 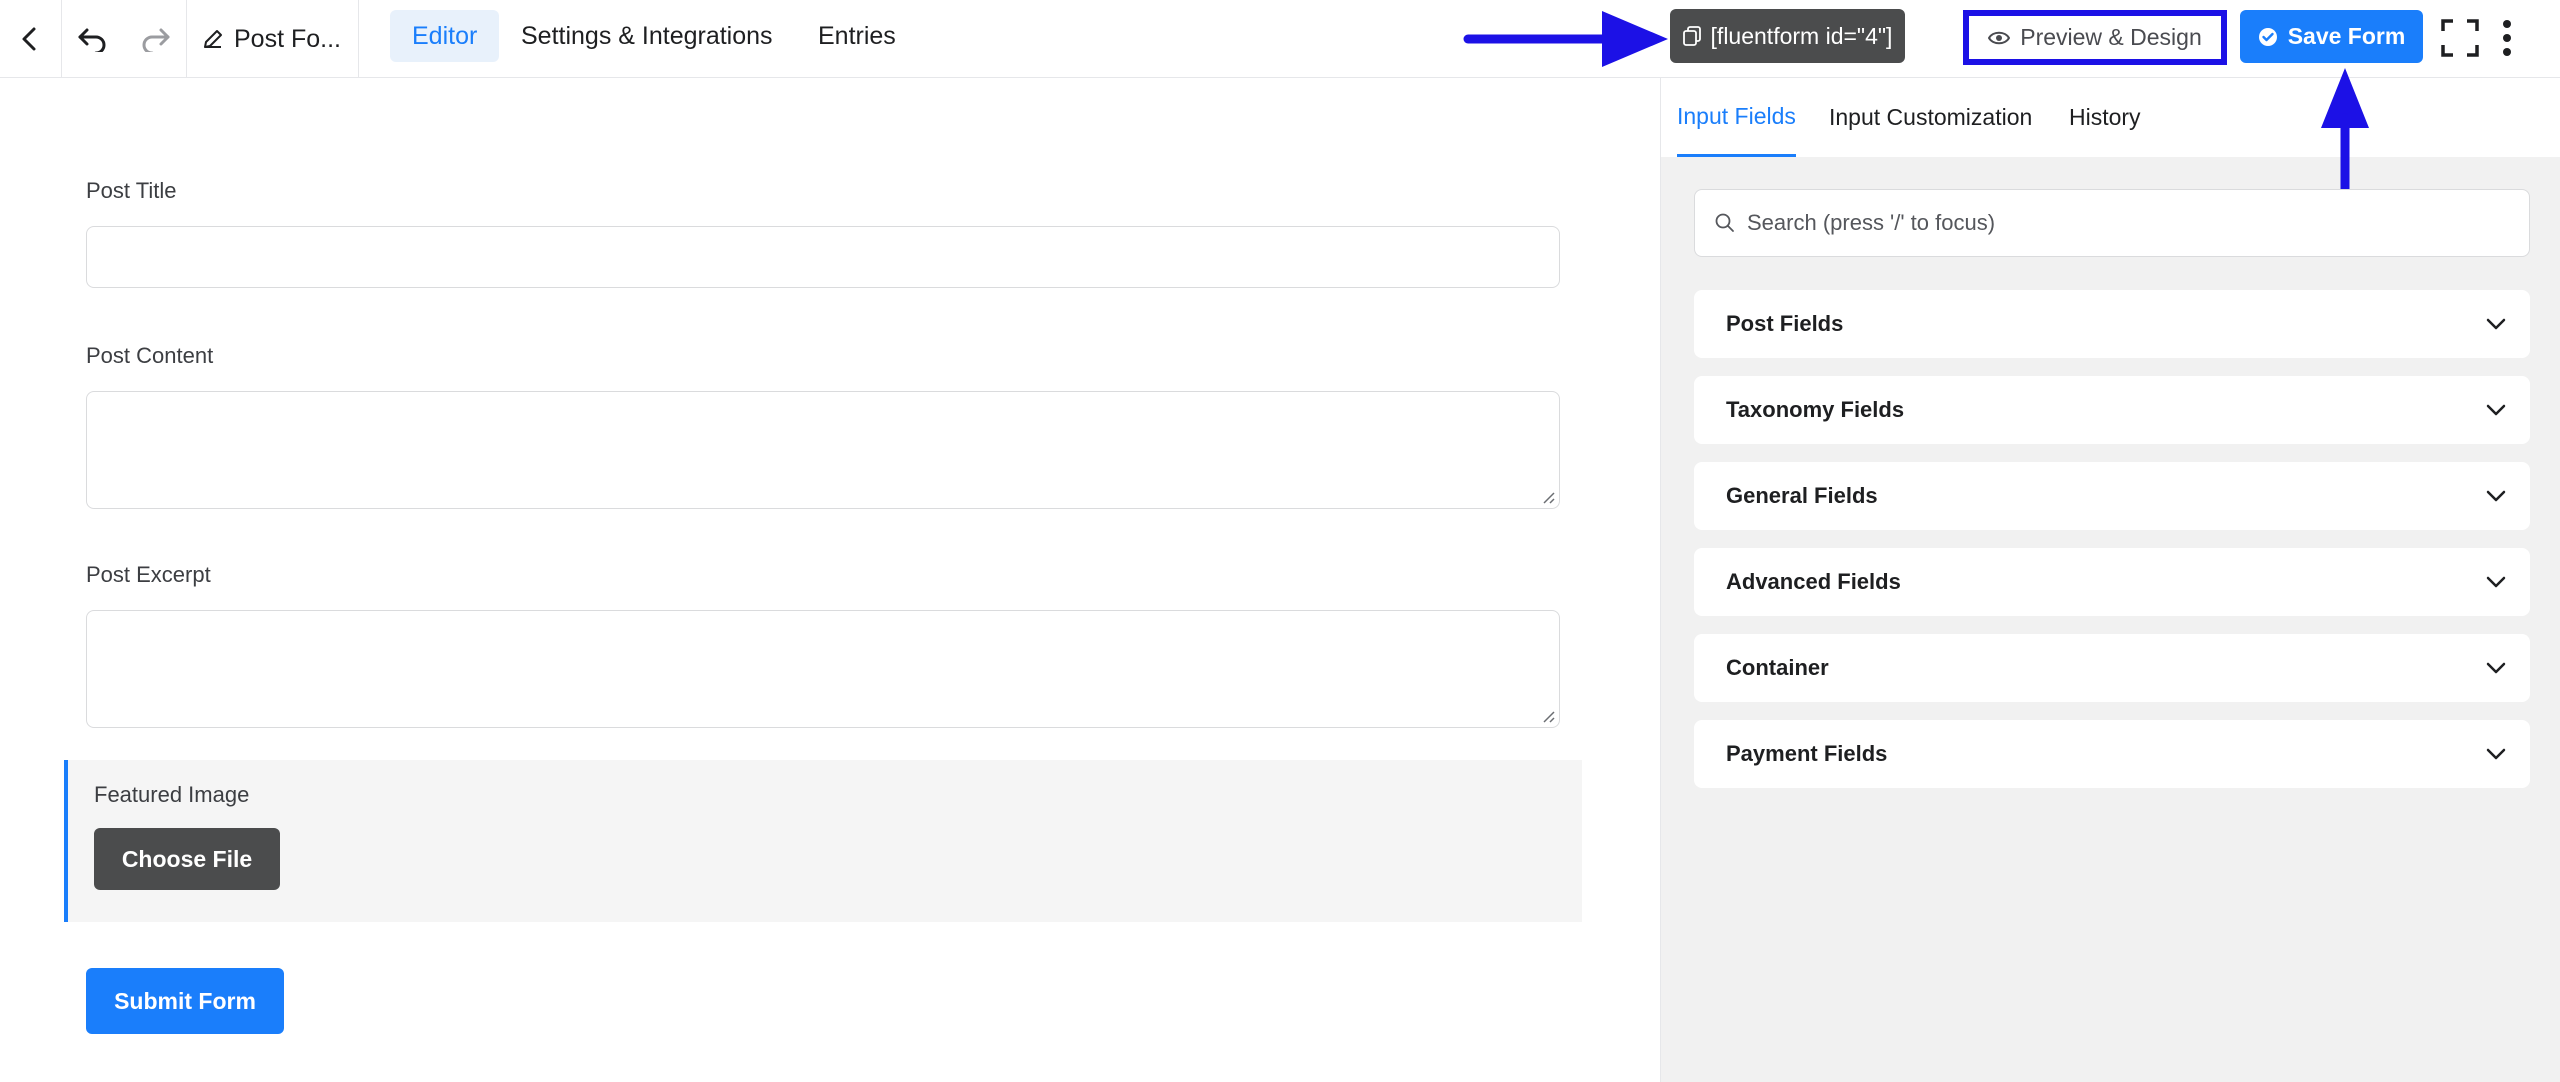 What do you see at coordinates (1801, 35) in the screenshot?
I see `shortcode-text: [fluentform id="4"]` at bounding box center [1801, 35].